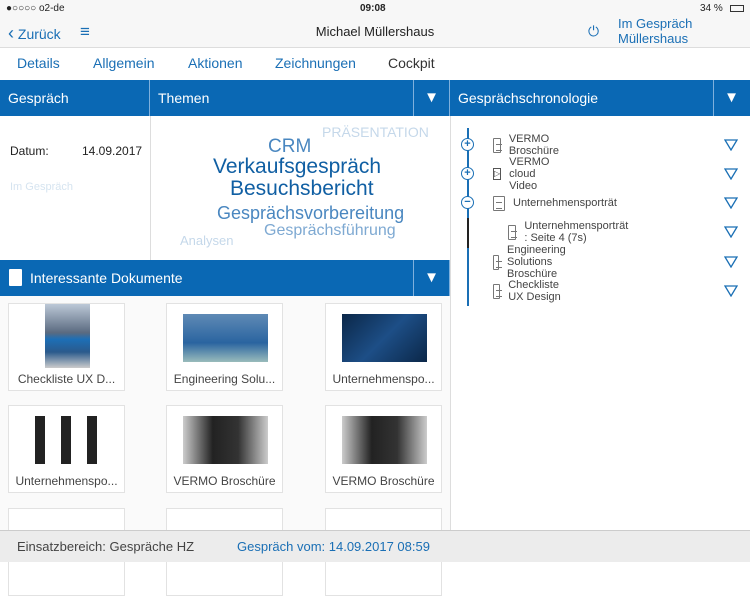  What do you see at coordinates (523, 174) in the screenshot?
I see `list-item: ▷ VERMO cloud Video` at bounding box center [523, 174].